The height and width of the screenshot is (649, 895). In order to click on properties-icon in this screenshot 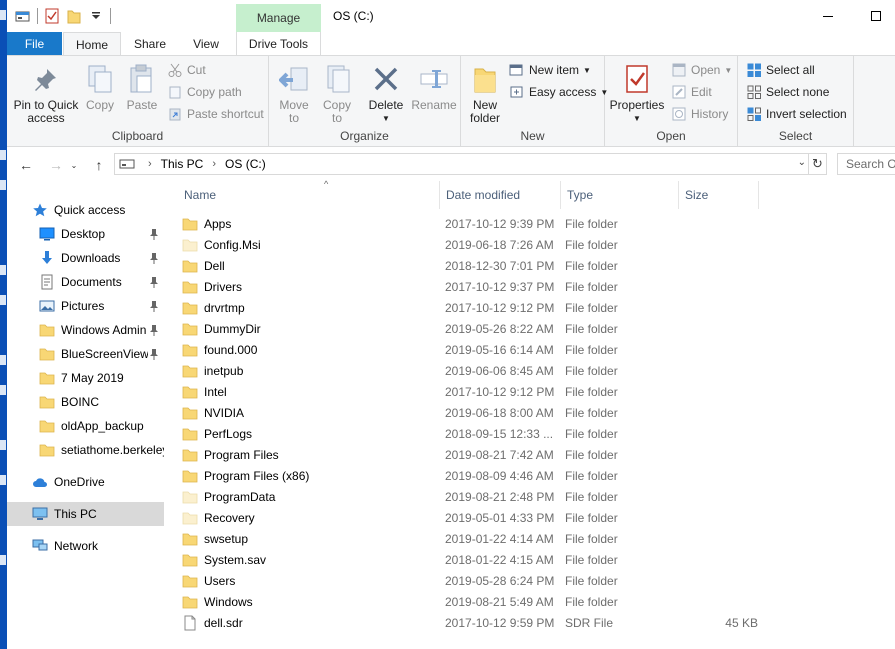, I will do `click(52, 16)`.